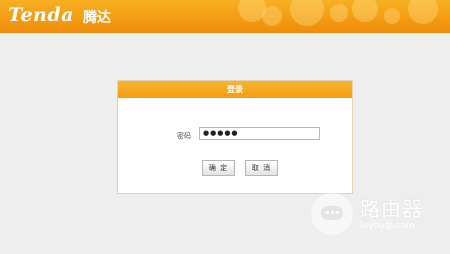 Image resolution: width=450 pixels, height=254 pixels. I want to click on confirm-button: 确 定, so click(218, 168).